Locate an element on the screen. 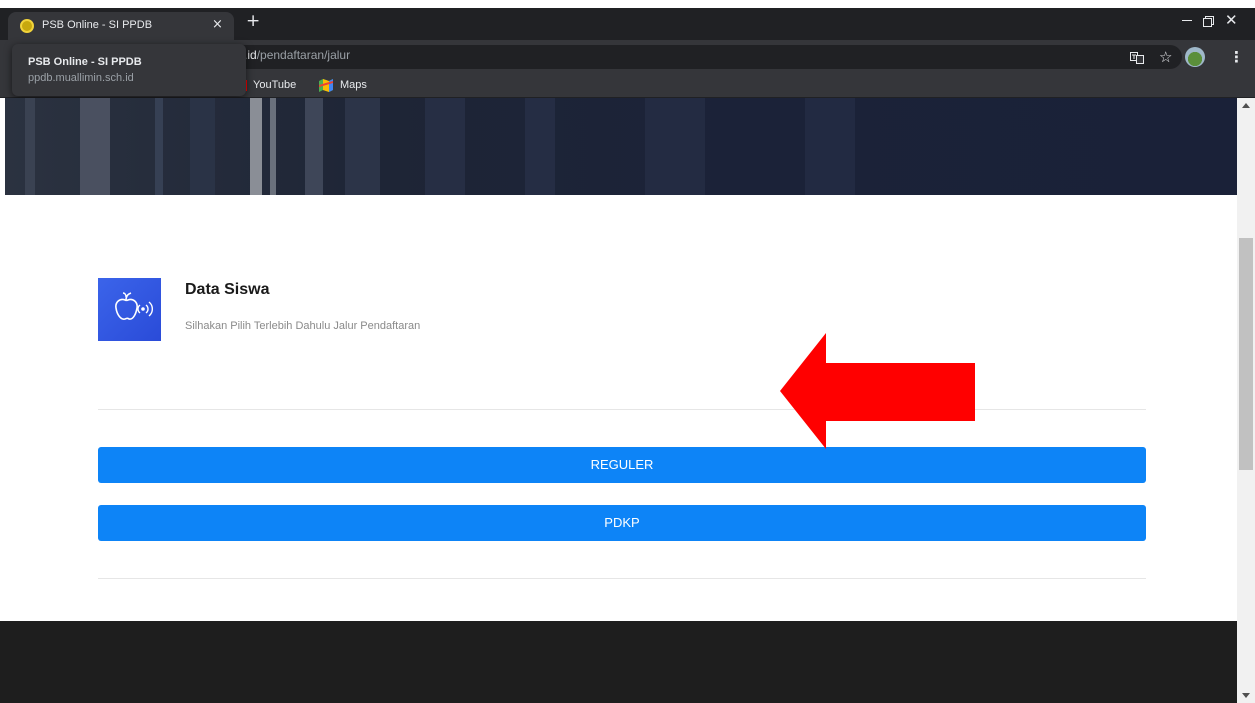 The height and width of the screenshot is (703, 1255). page-scrollbar is located at coordinates (1246, 400).